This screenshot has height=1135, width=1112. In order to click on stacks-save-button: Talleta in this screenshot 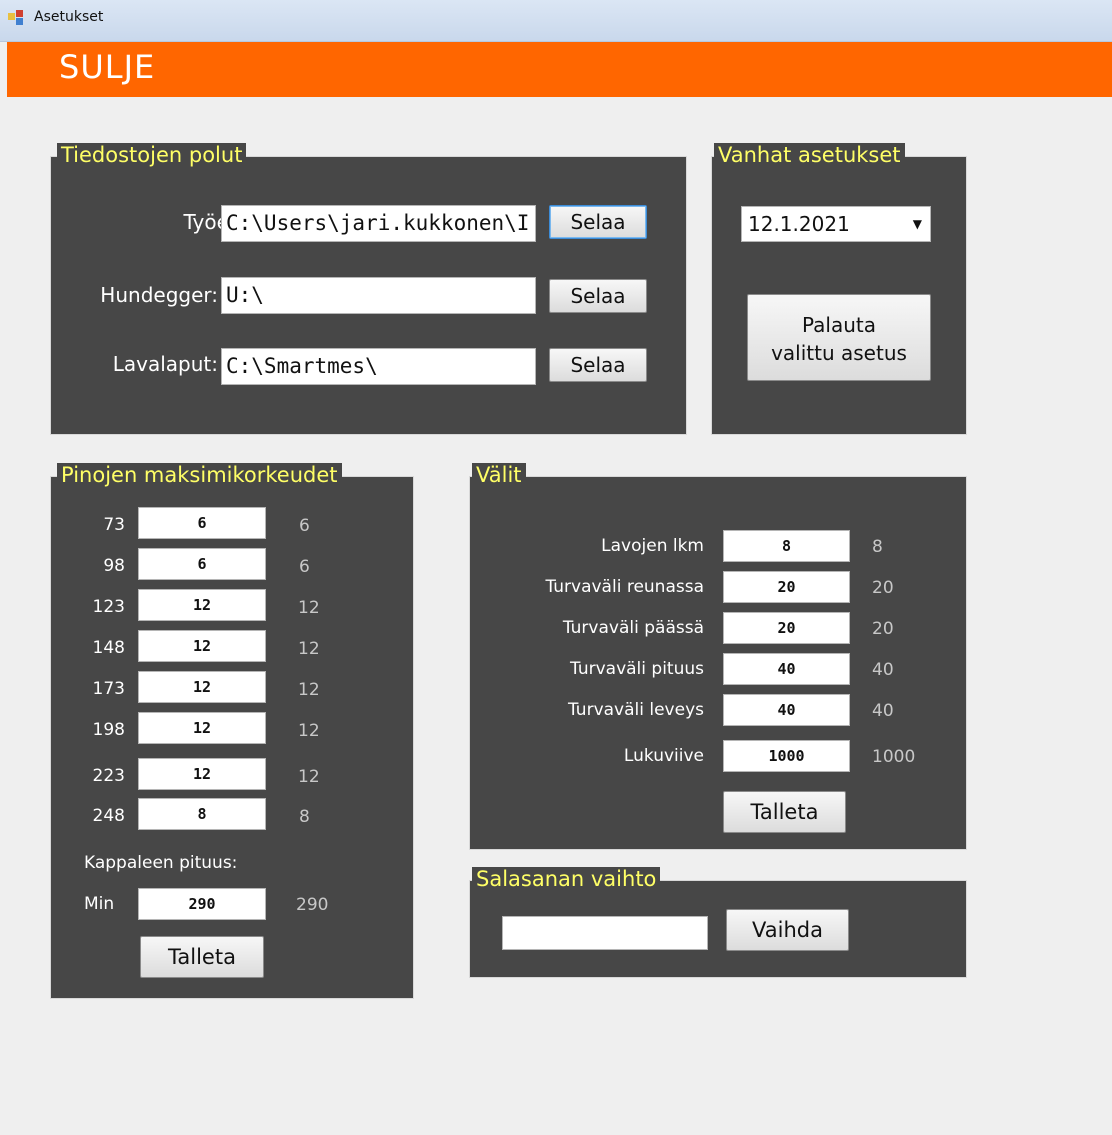, I will do `click(202, 957)`.